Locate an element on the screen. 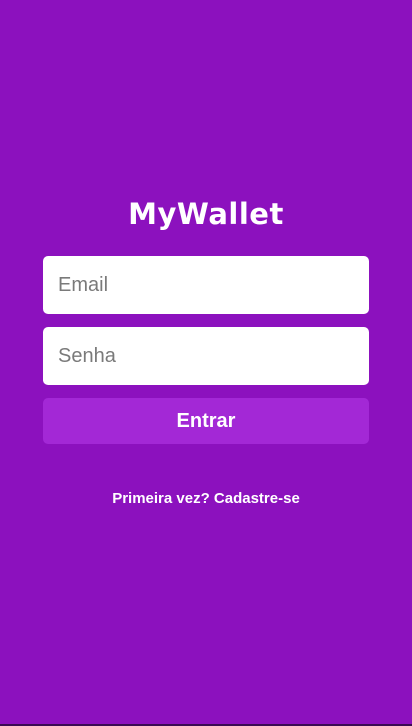 The image size is (412, 726). password-input is located at coordinates (206, 356).